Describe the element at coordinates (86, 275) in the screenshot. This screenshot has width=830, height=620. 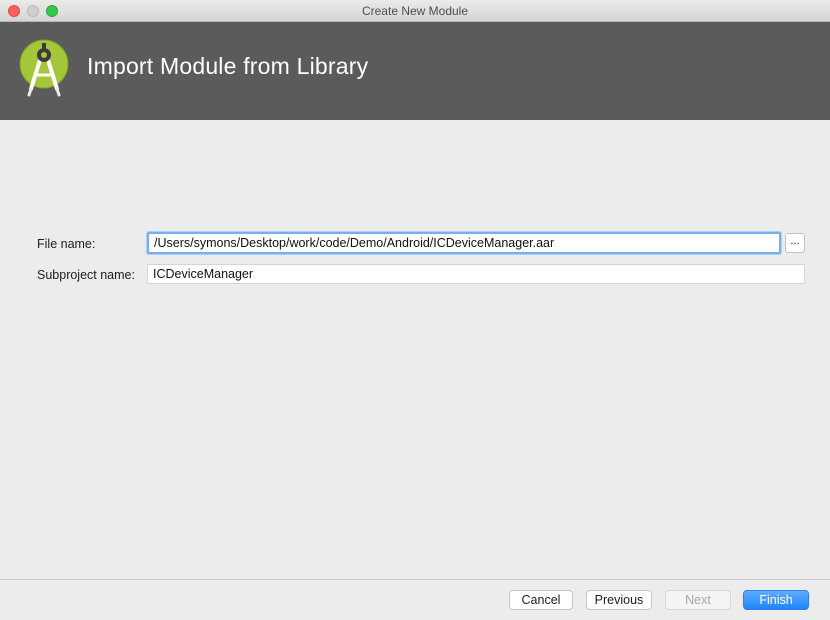
I see `subproject-name-label: Subproject name:` at that location.